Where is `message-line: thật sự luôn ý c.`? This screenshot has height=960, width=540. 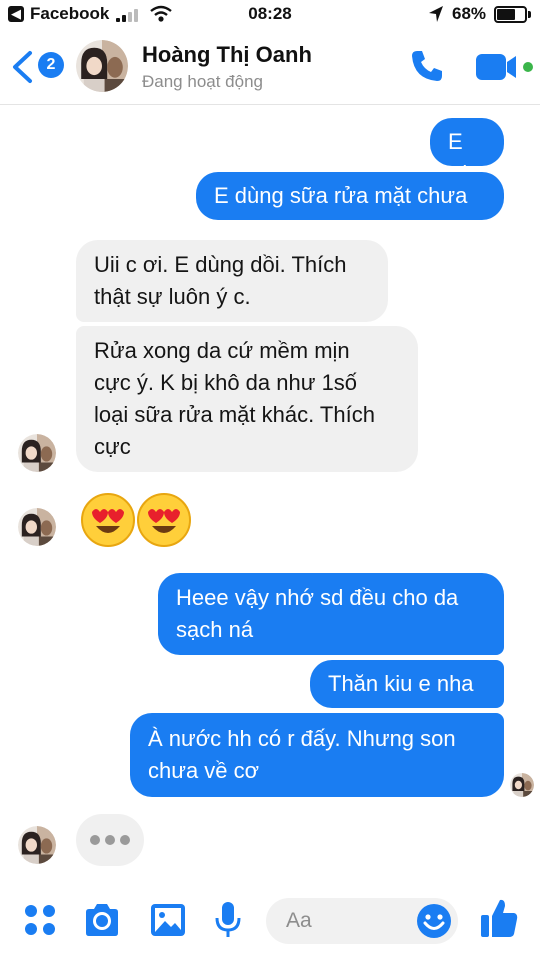 message-line: thật sự luôn ý c. is located at coordinates (172, 296).